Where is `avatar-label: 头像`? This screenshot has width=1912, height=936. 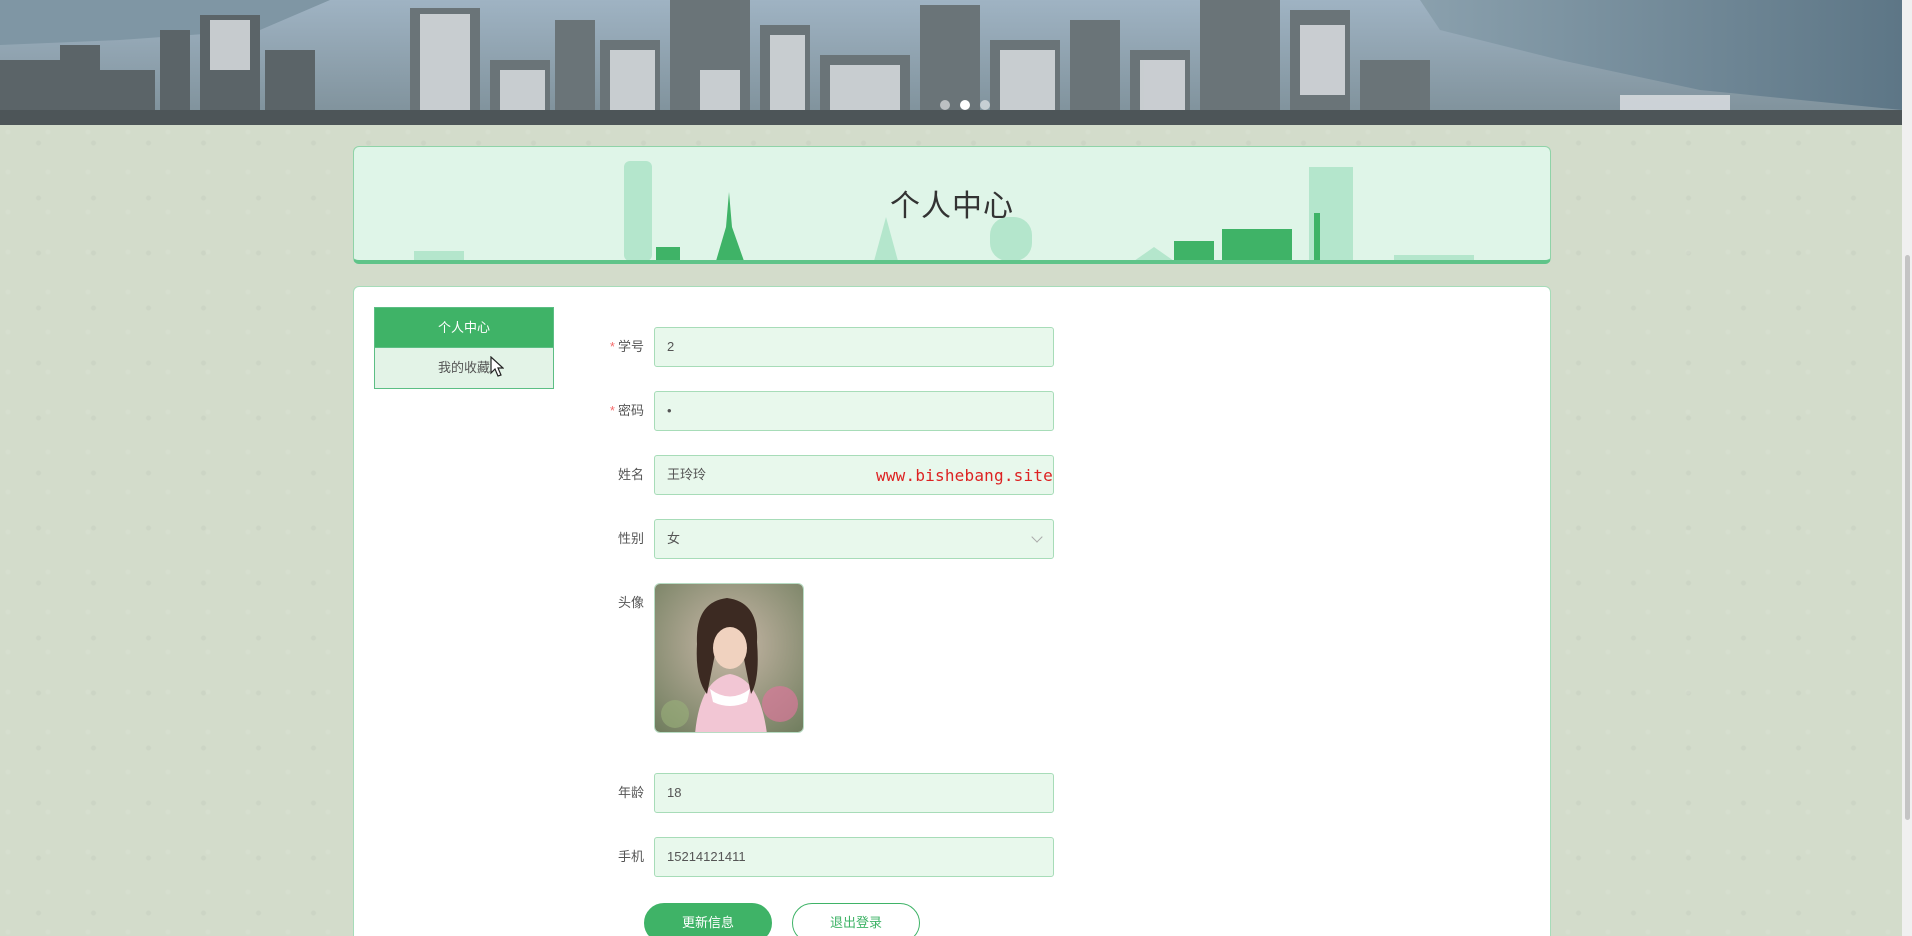 avatar-label: 头像 is located at coordinates (630, 602).